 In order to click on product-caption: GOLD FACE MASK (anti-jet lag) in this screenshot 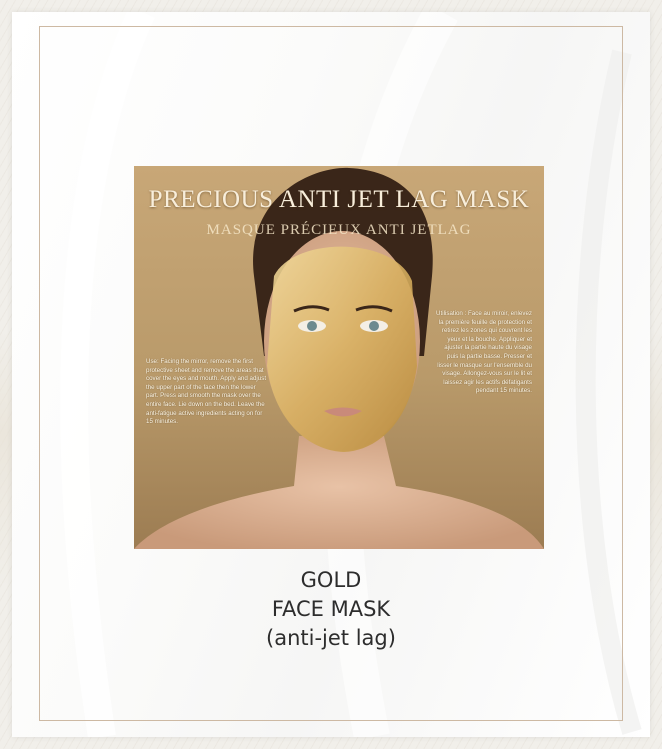, I will do `click(331, 609)`.